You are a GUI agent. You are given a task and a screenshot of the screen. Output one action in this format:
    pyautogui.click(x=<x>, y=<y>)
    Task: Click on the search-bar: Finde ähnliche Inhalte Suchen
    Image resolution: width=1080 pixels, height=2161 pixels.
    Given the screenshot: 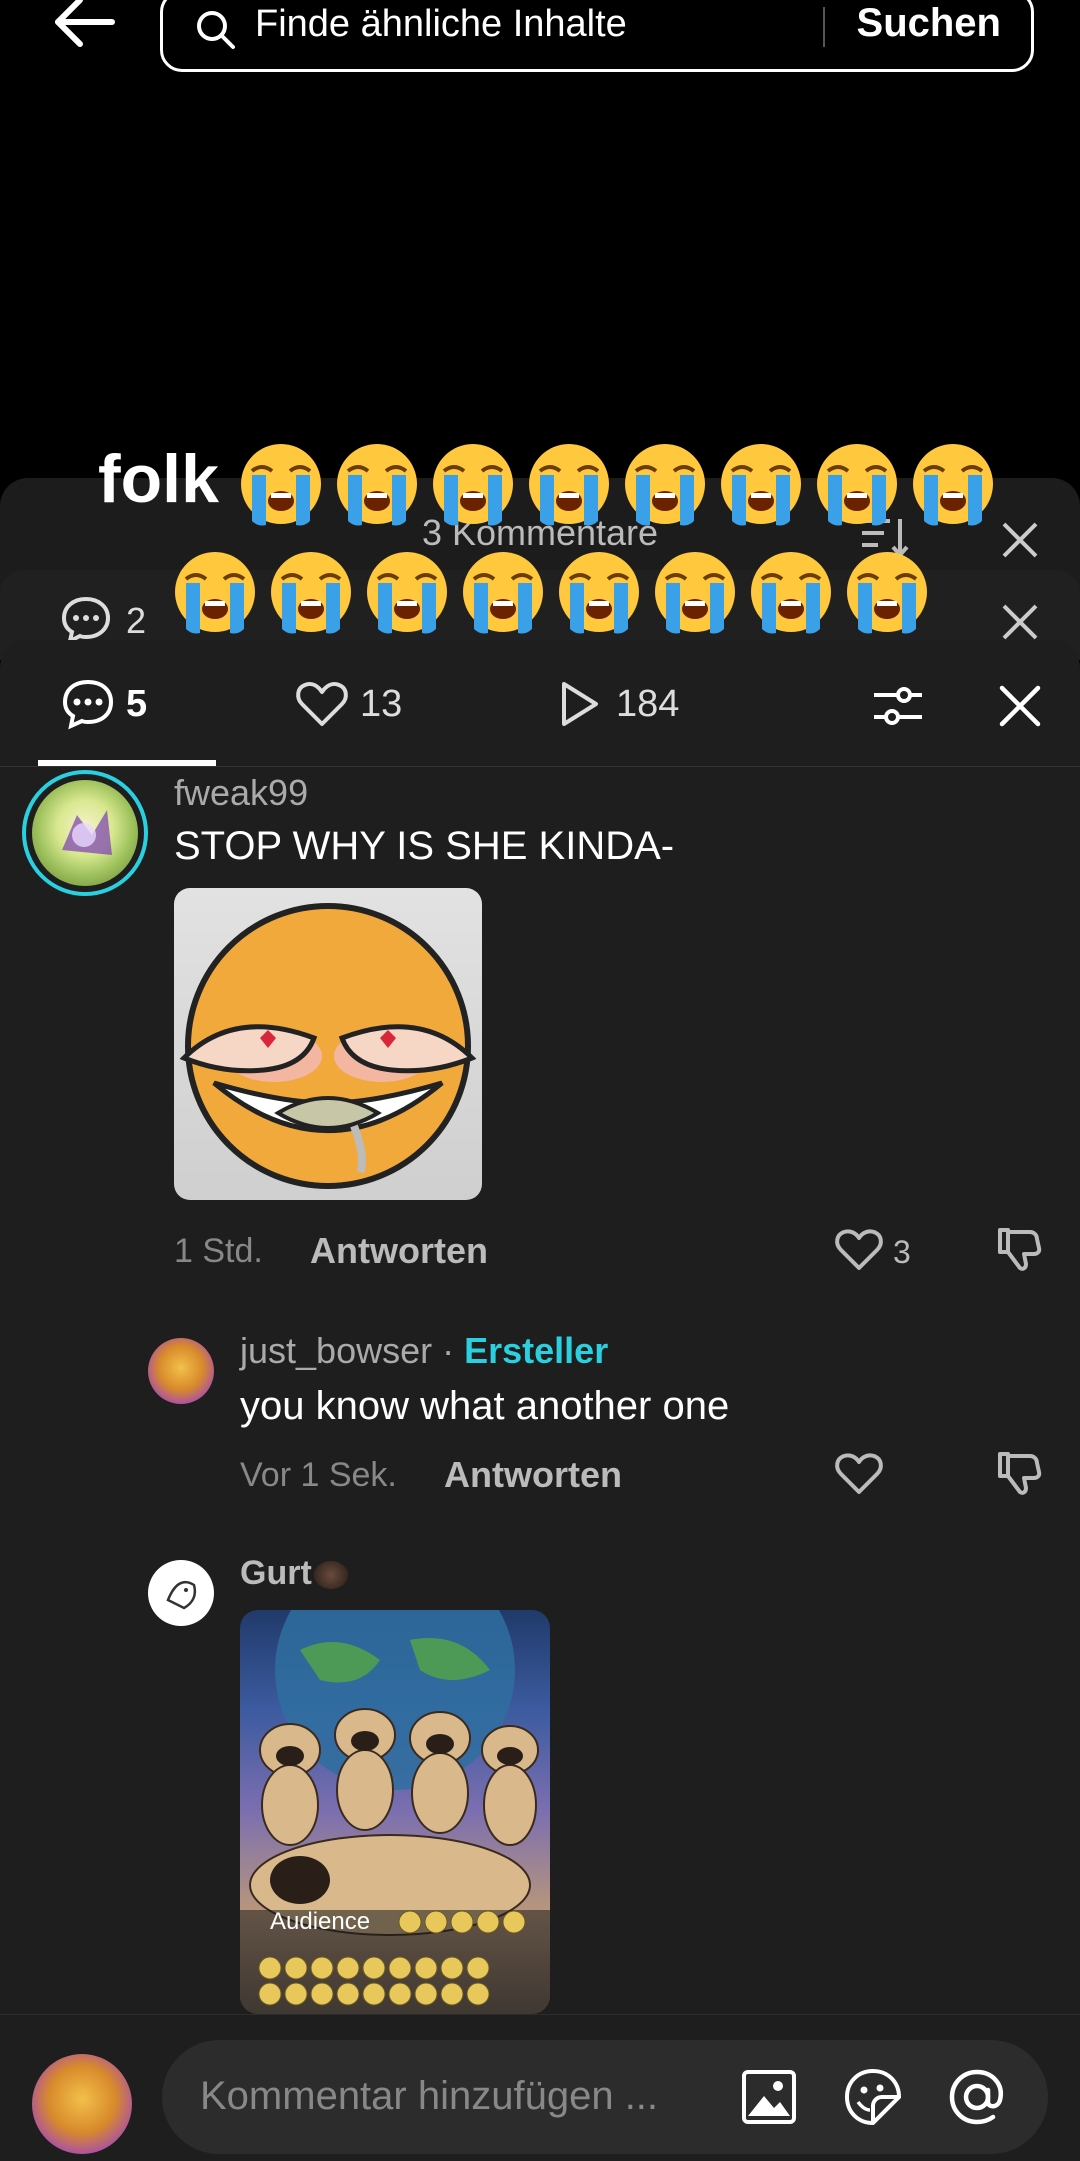 What is the action you would take?
    pyautogui.click(x=597, y=36)
    